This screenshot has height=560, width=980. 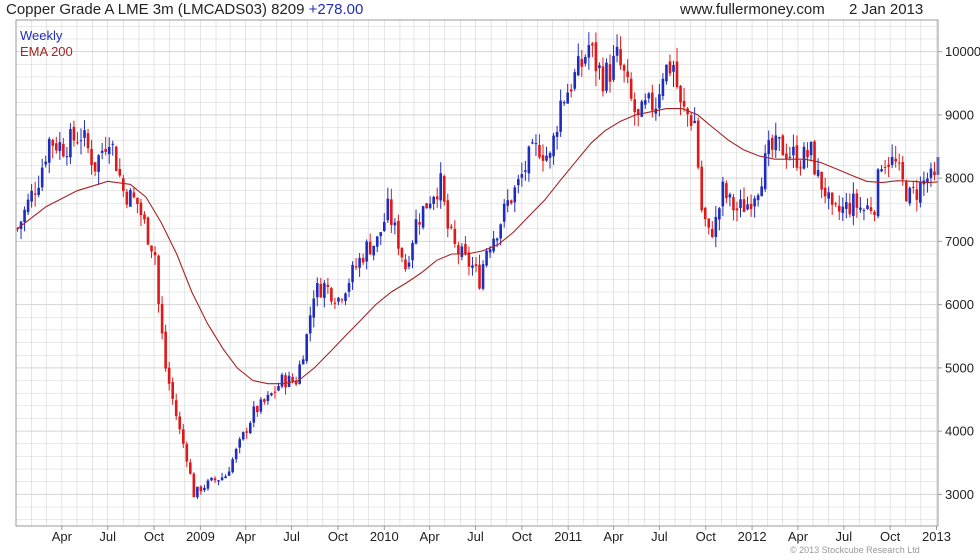 I want to click on chart-date: 2 Jan 2013, so click(x=886, y=9).